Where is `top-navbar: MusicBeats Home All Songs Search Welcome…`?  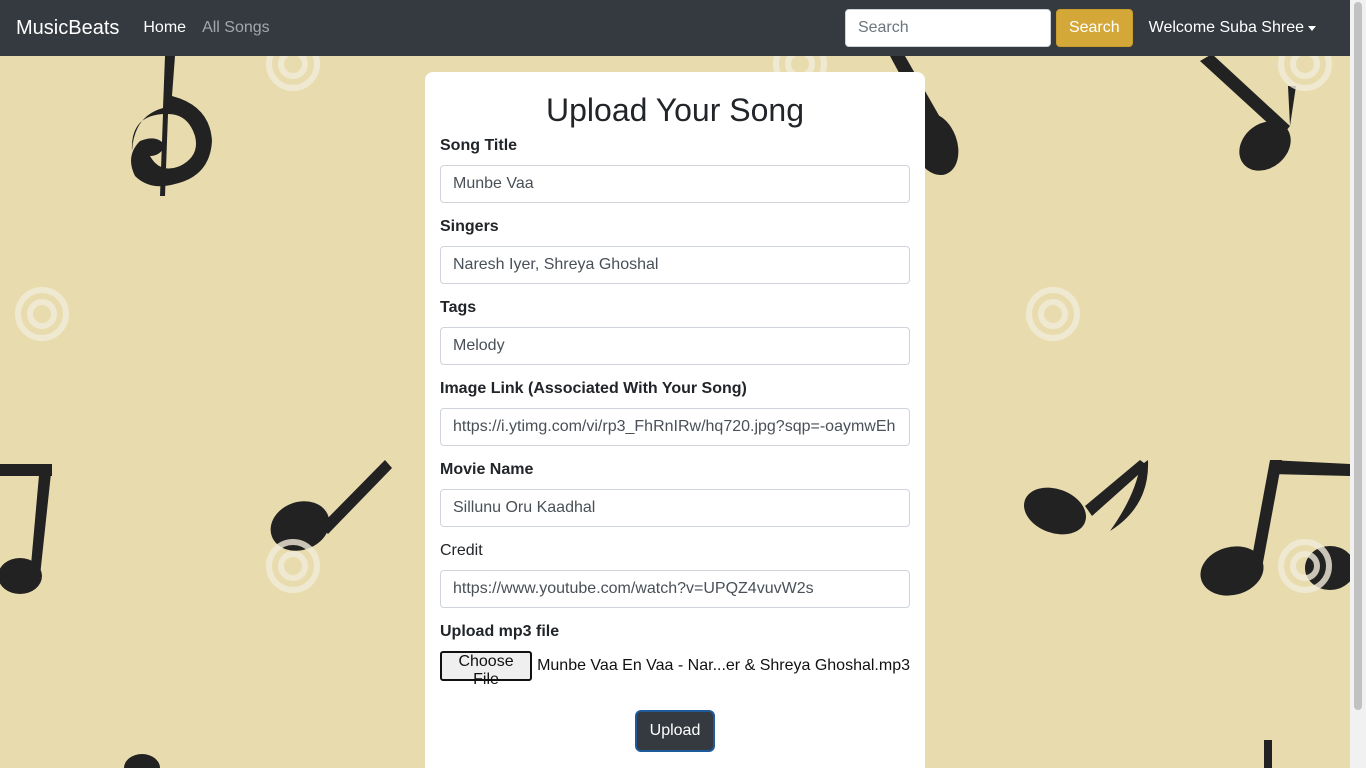
top-navbar: MusicBeats Home All Songs Search Welcome… is located at coordinates (675, 28).